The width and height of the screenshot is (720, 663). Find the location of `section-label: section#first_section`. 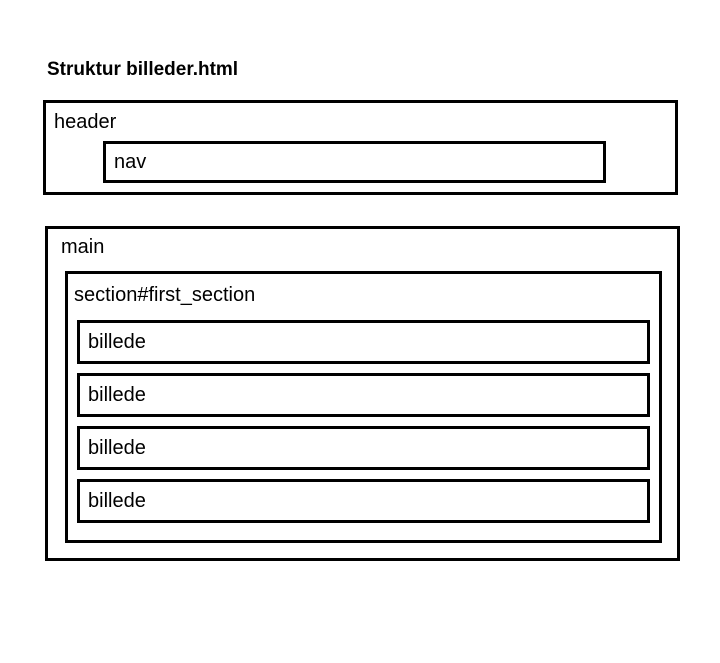

section-label: section#first_section is located at coordinates (165, 295).